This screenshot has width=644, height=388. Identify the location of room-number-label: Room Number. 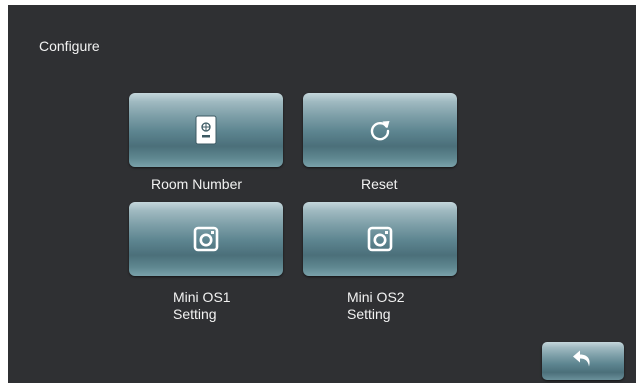
(197, 184).